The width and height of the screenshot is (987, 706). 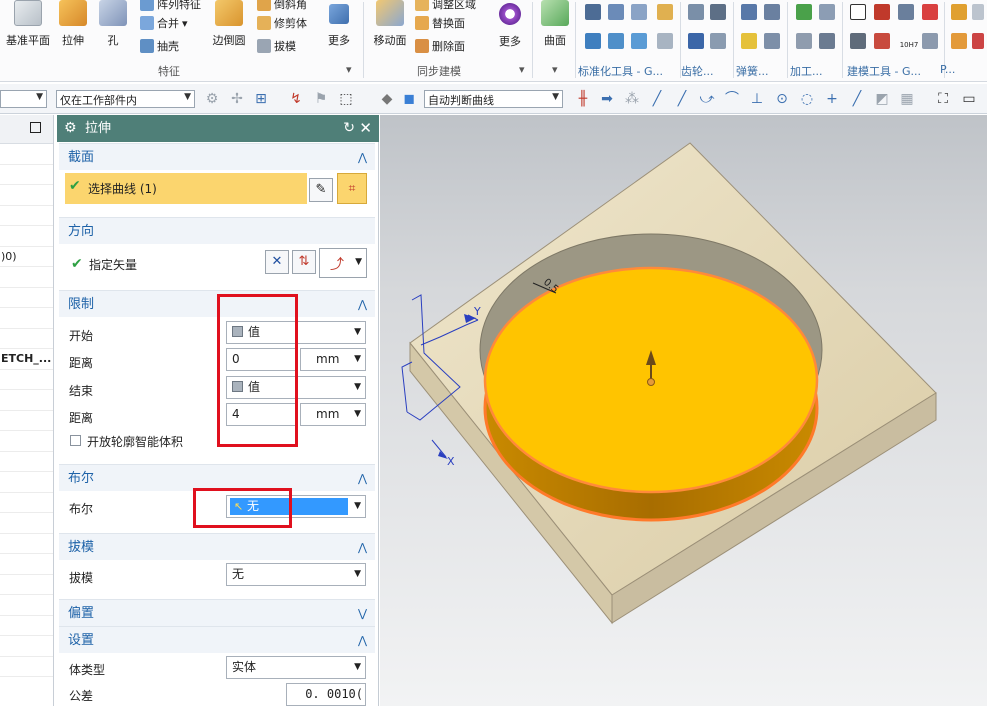 I want to click on replace-face-button: 替换面, so click(x=440, y=23).